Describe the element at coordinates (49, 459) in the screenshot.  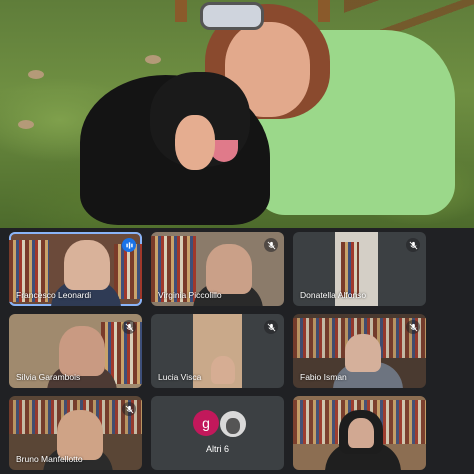
I see `participant-name: Bruno Manfellotto` at that location.